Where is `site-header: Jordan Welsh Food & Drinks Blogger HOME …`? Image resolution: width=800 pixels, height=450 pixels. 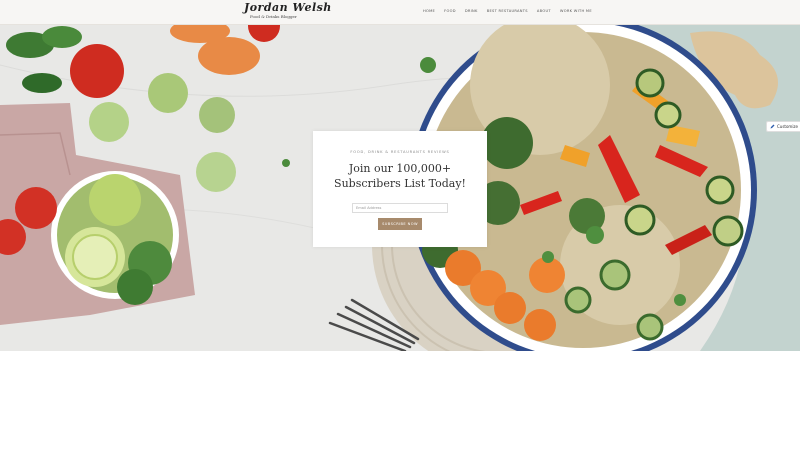 site-header: Jordan Welsh Food & Drinks Blogger HOME … is located at coordinates (400, 12).